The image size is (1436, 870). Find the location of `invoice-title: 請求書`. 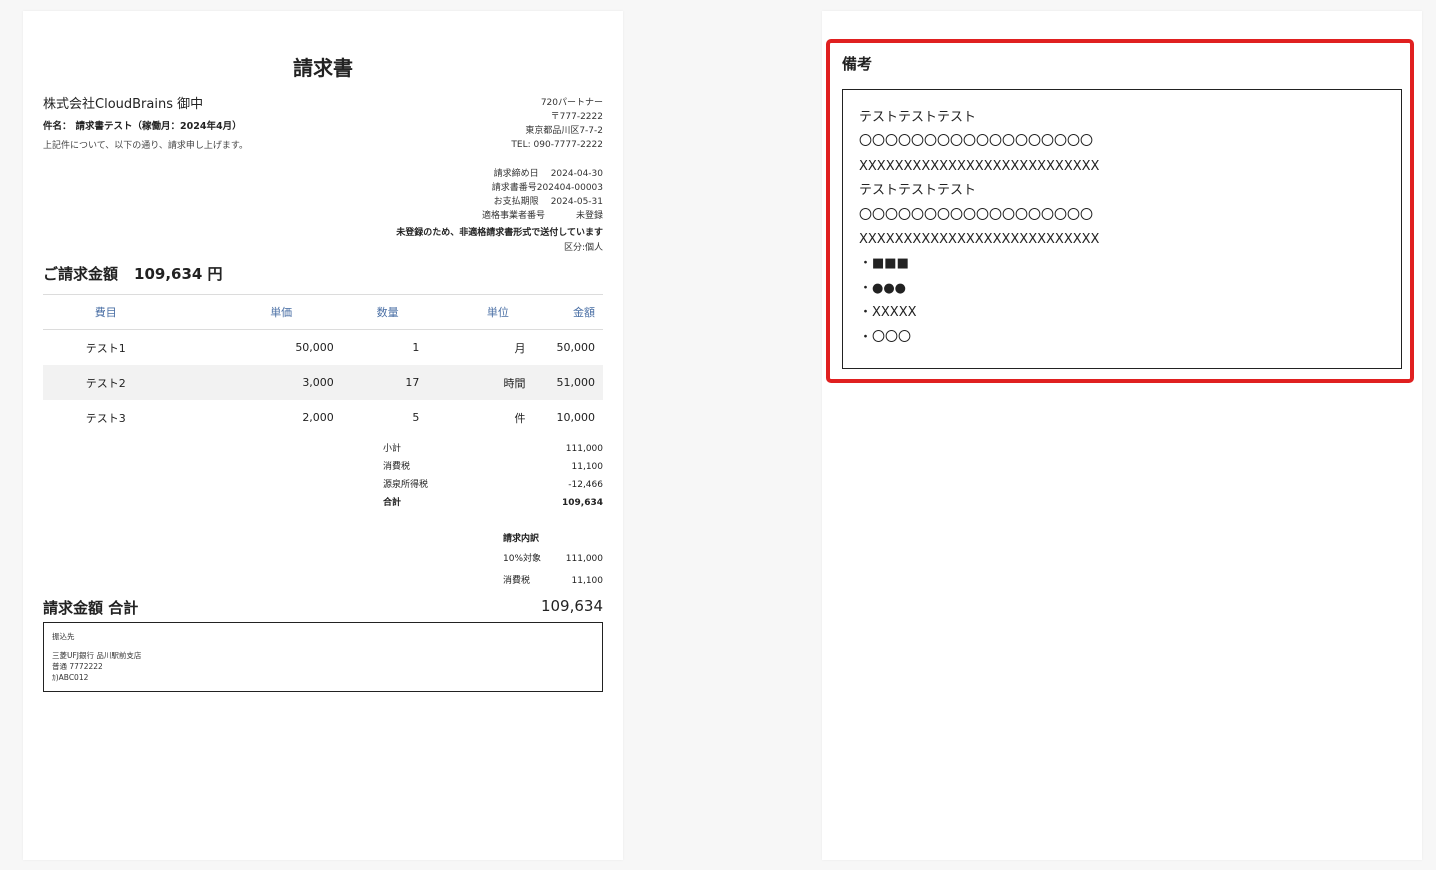

invoice-title: 請求書 is located at coordinates (323, 68).